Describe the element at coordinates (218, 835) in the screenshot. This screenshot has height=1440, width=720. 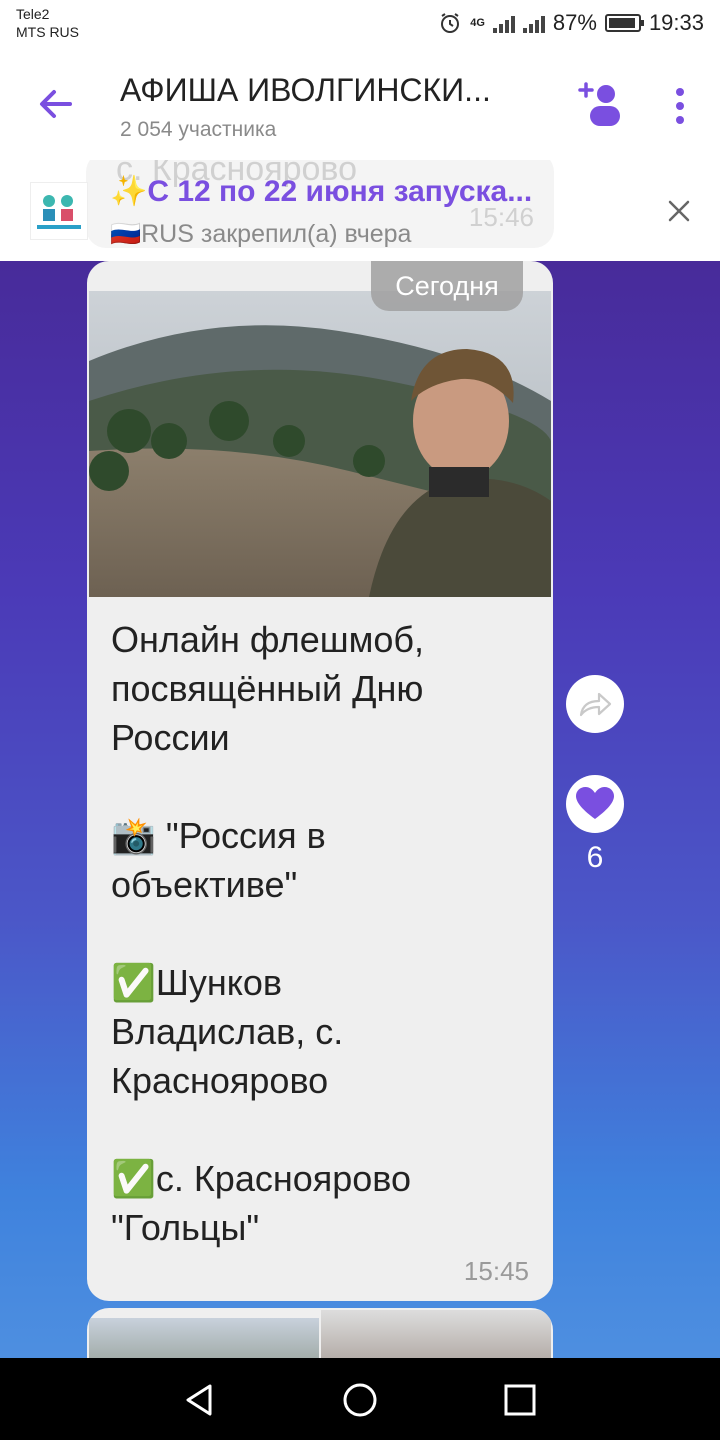
I see `message-line: 📸 "Россия в` at that location.